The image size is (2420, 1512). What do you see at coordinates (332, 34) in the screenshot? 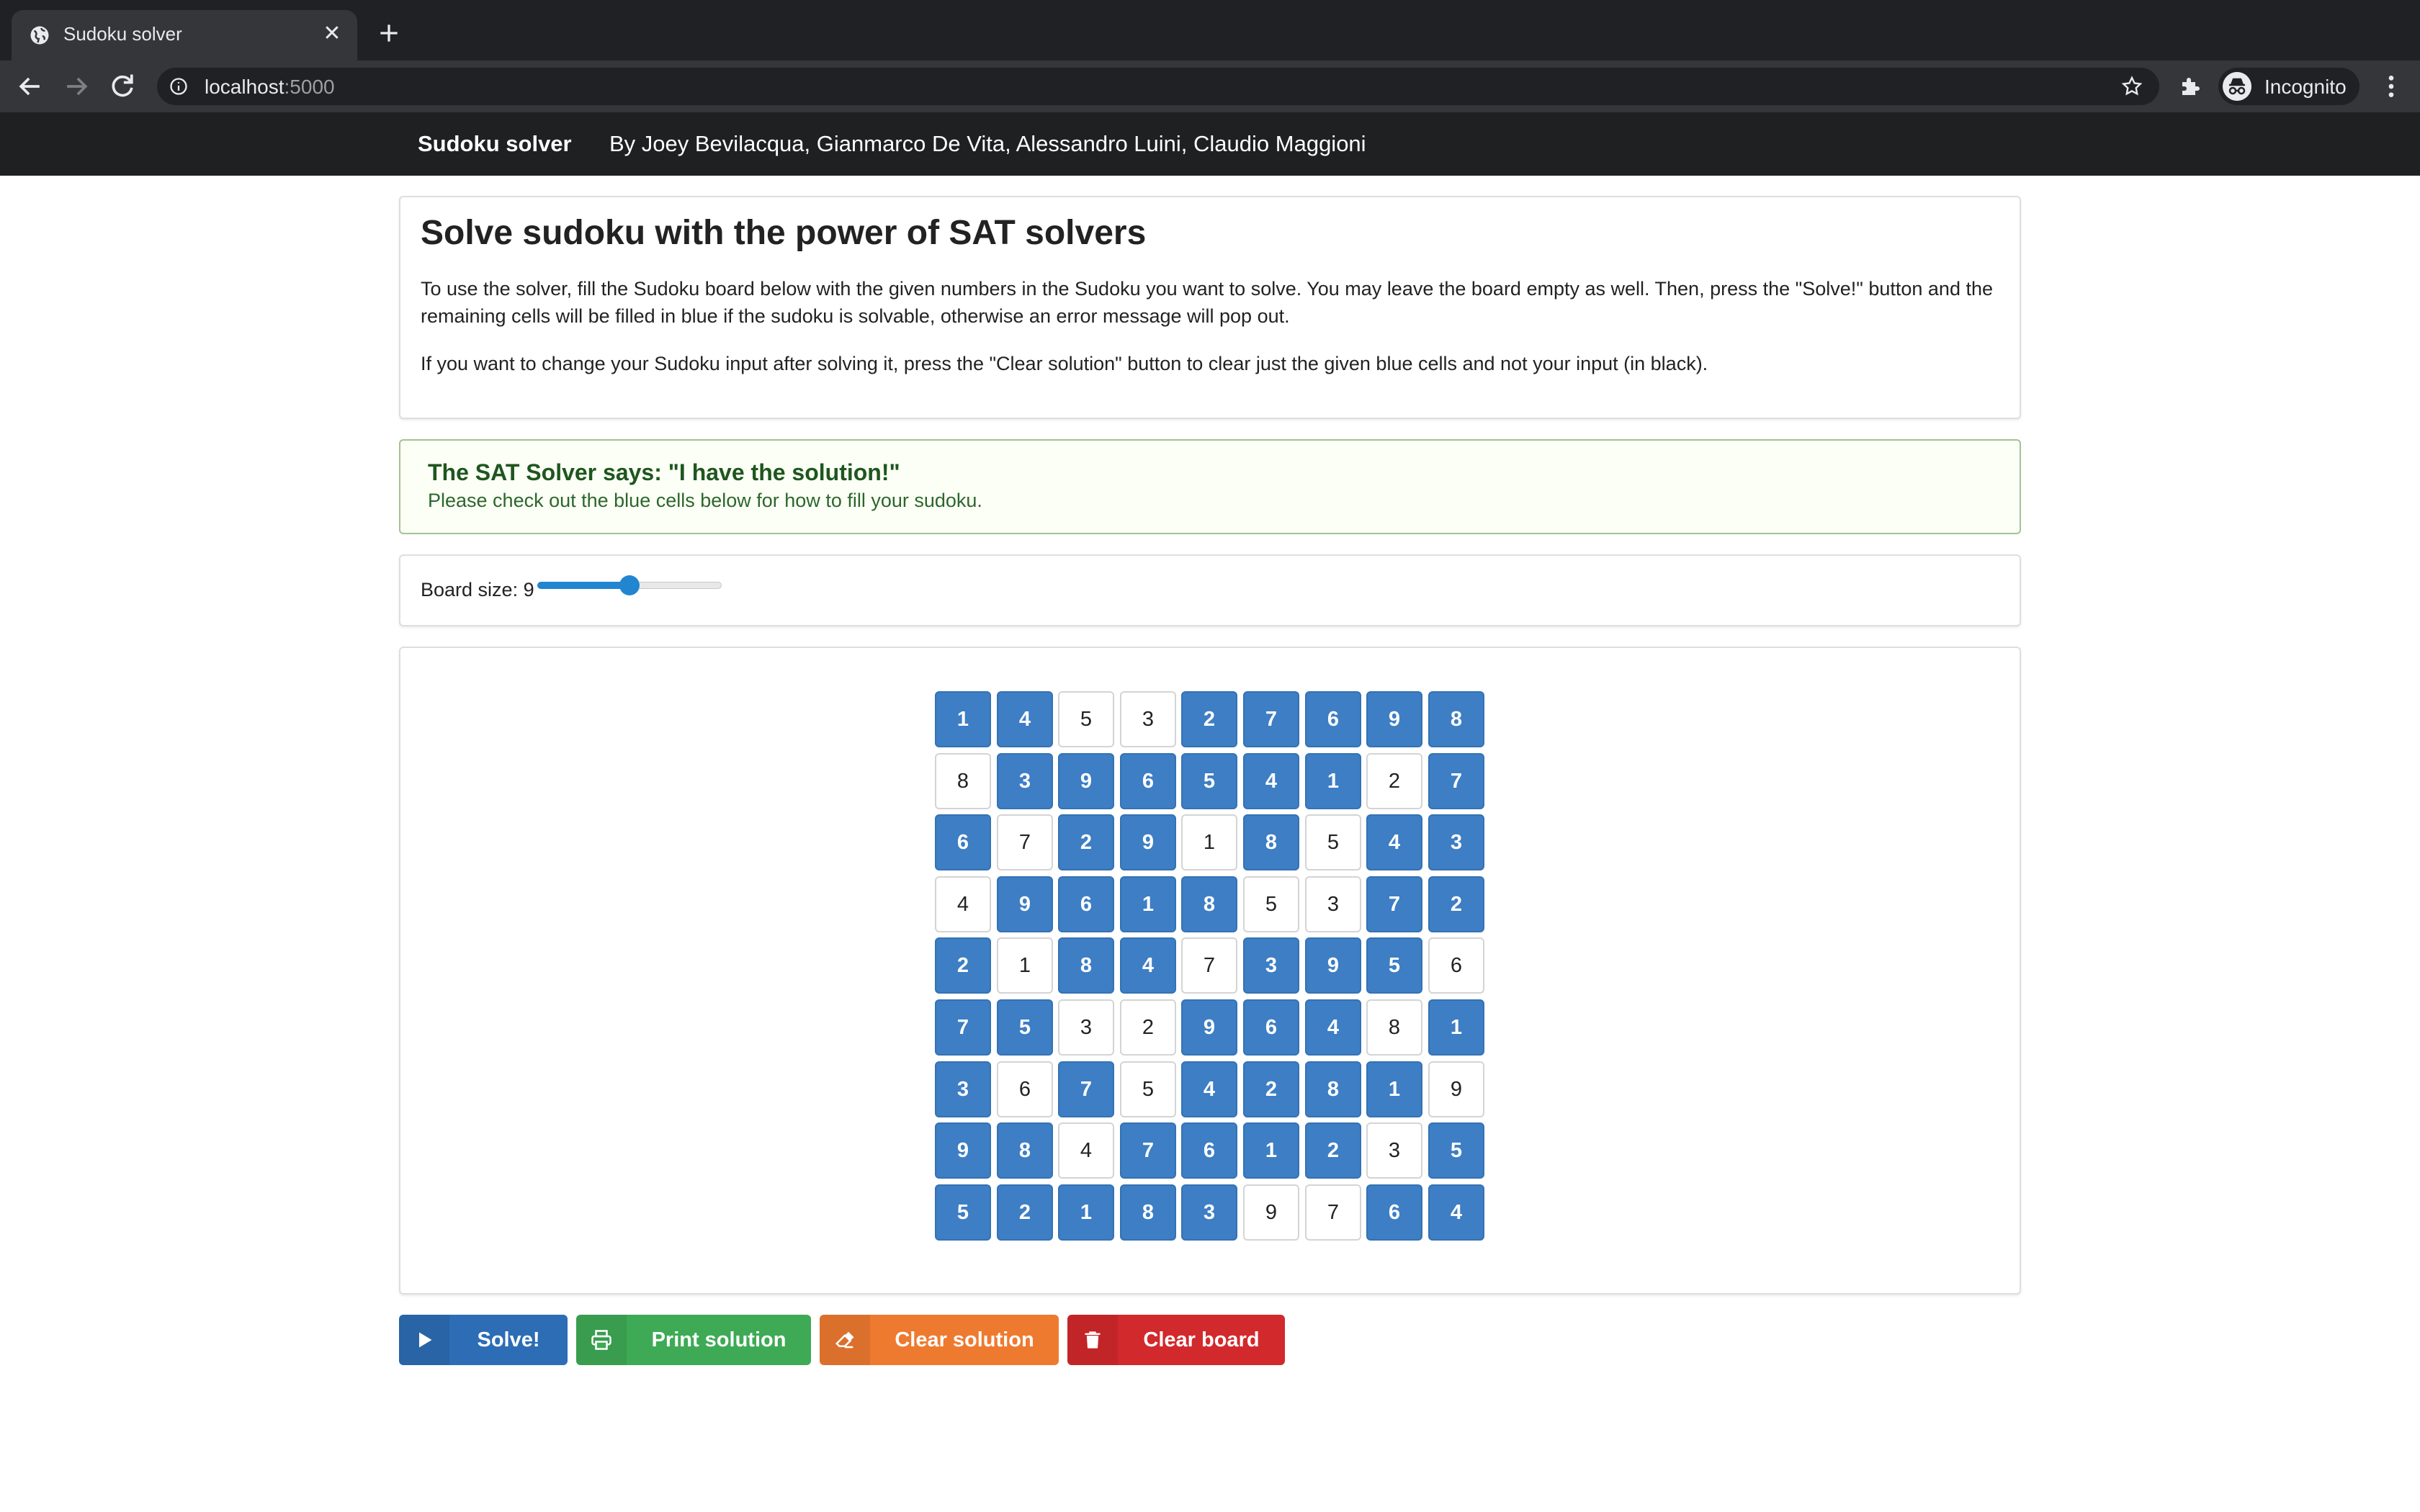
I see `close-icon: ✕` at bounding box center [332, 34].